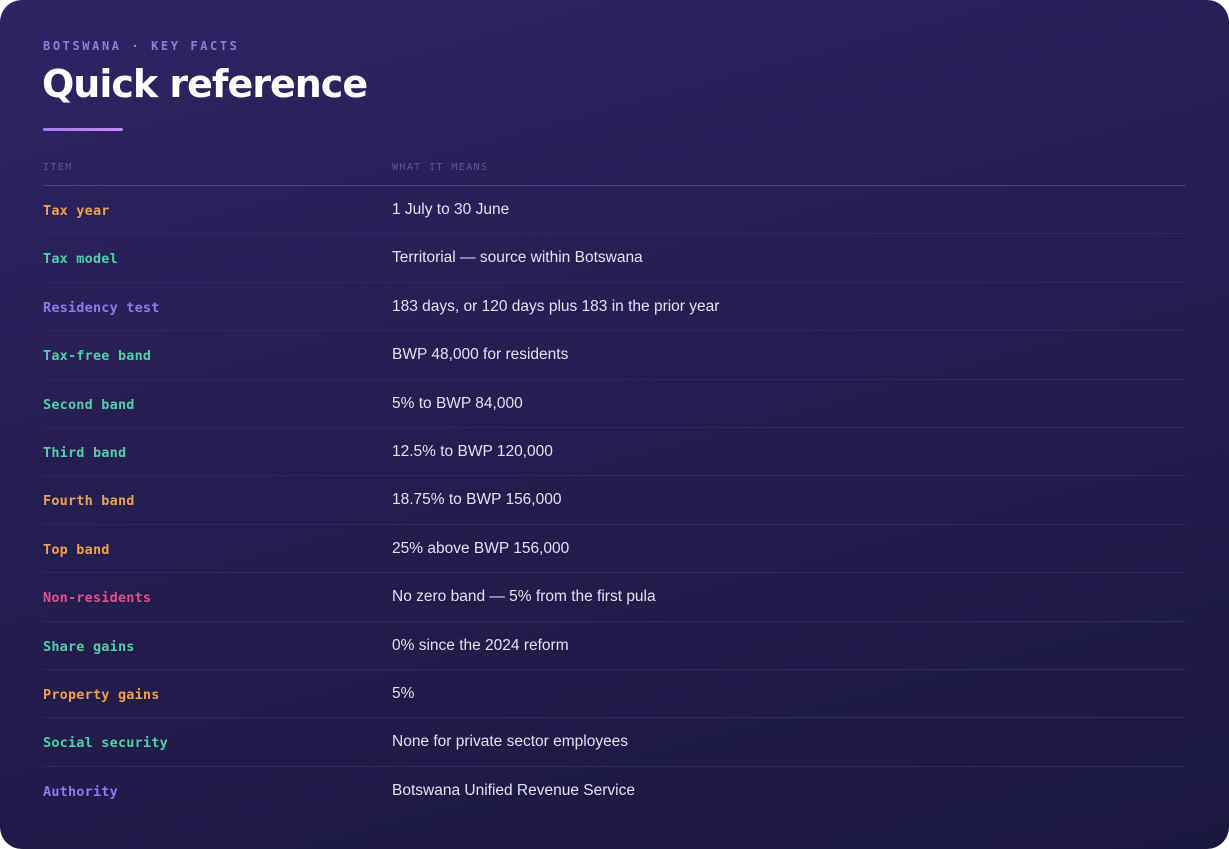 This screenshot has height=849, width=1229. What do you see at coordinates (85, 452) in the screenshot?
I see `row-item-label: Third band` at bounding box center [85, 452].